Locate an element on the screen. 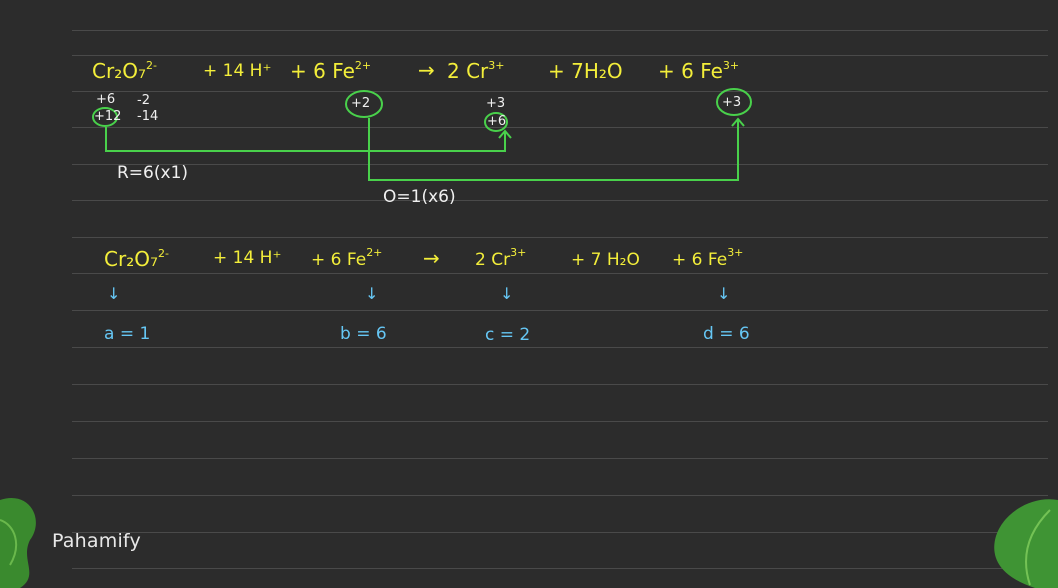 This screenshot has height=588, width=1058. fe2-oxidation-state: +2 is located at coordinates (361, 103).